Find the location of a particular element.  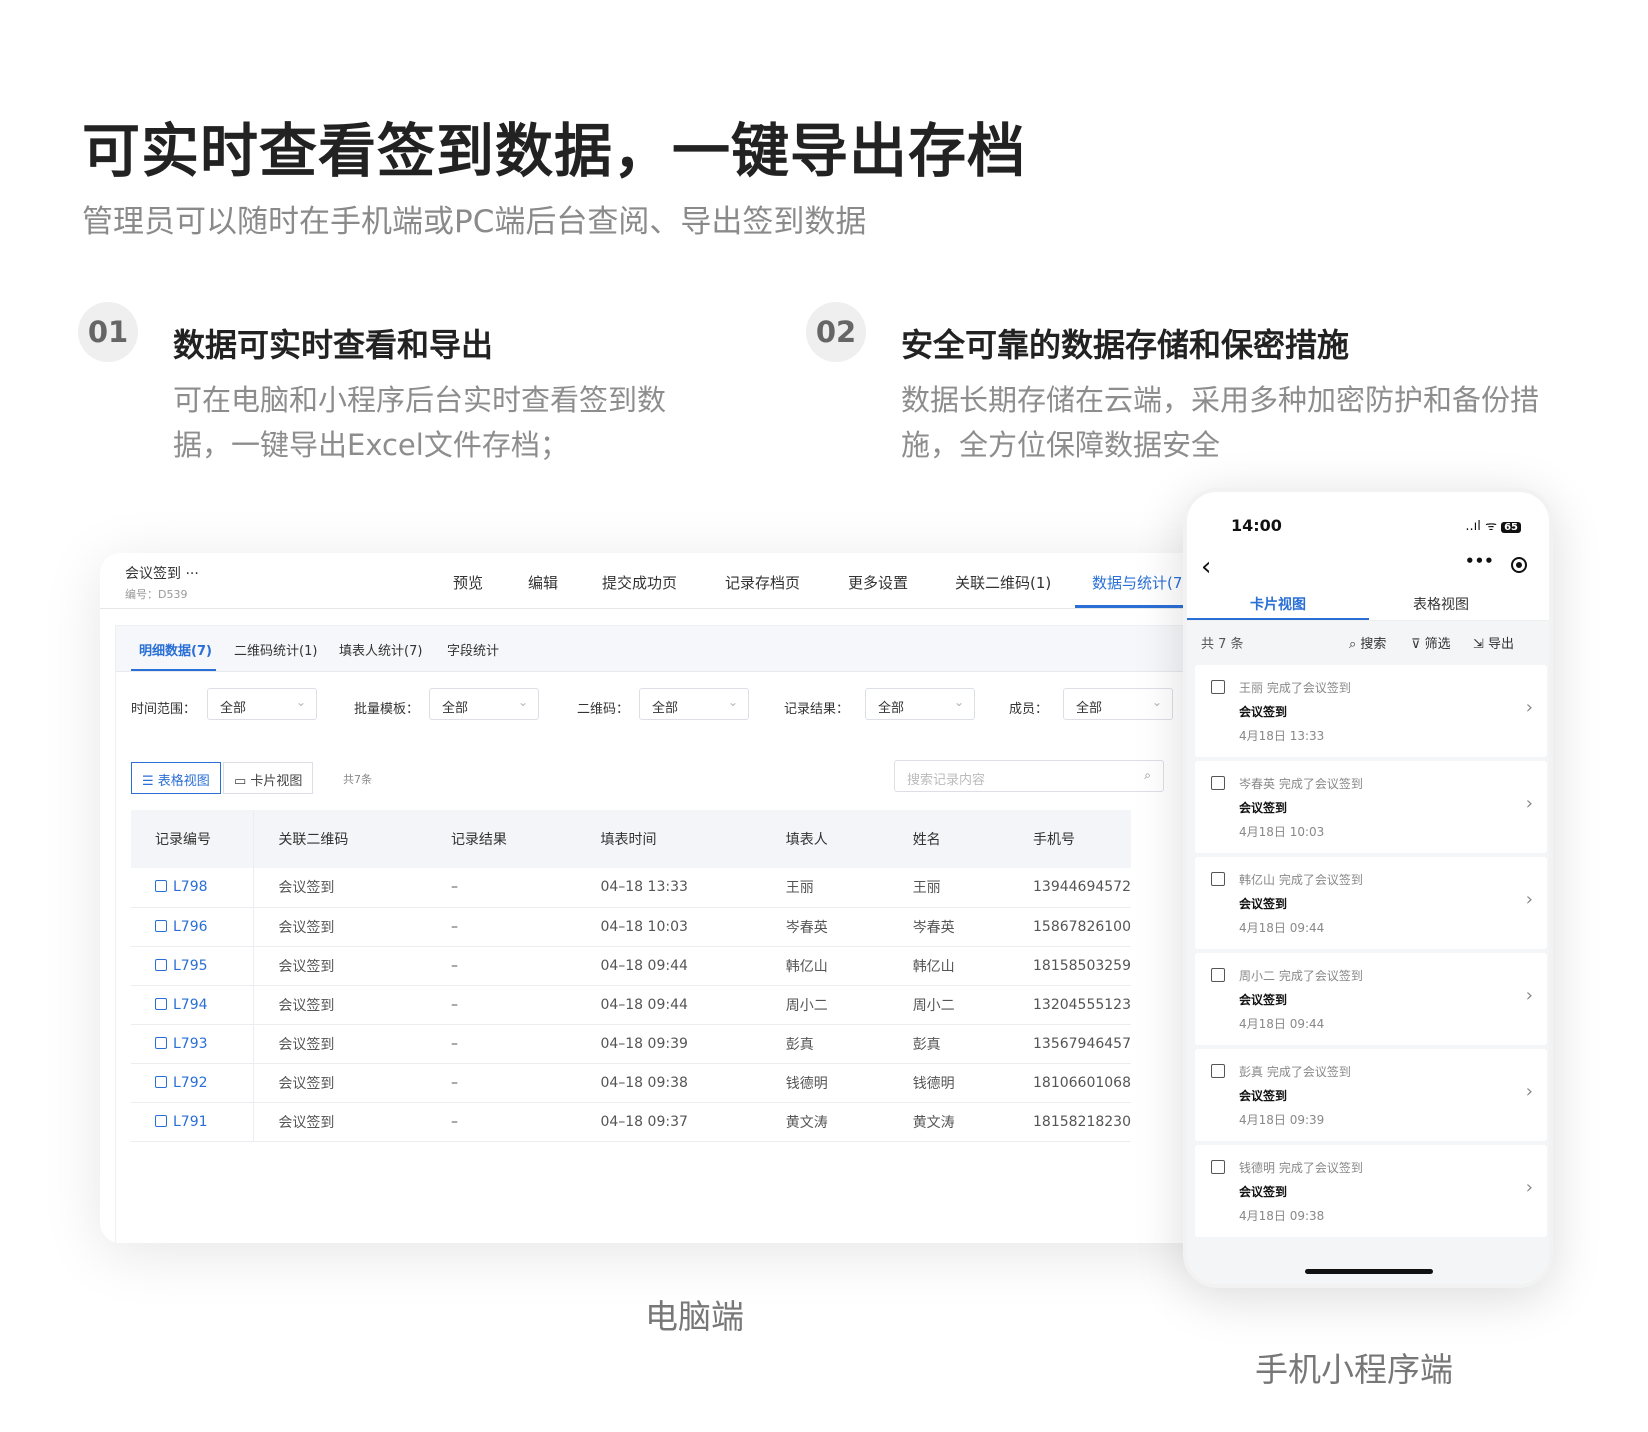

filter-qrcode-select: 全部 ⌄ is located at coordinates (694, 704).